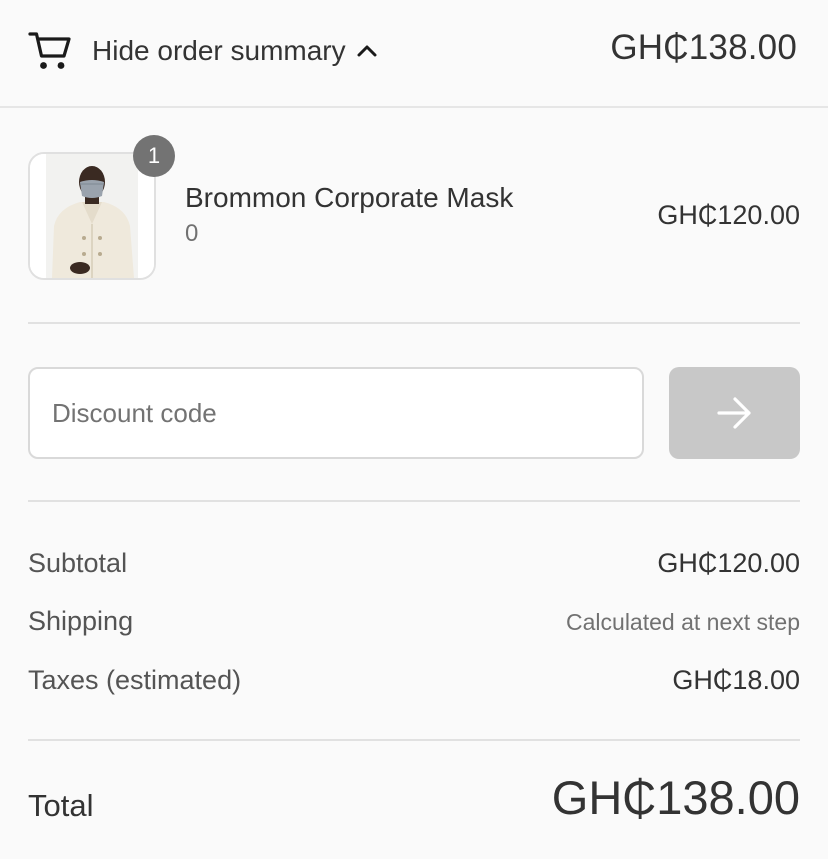  What do you see at coordinates (61, 805) in the screenshot?
I see `total-label: Total` at bounding box center [61, 805].